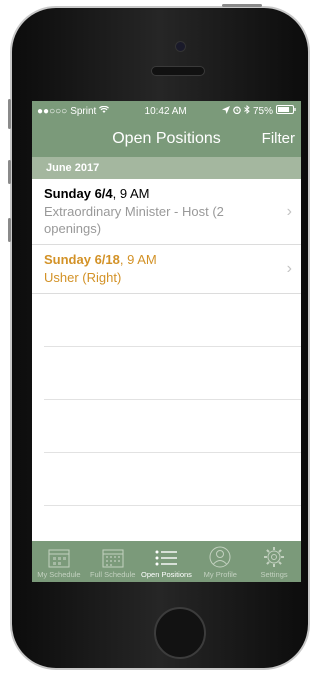 The image size is (324, 677). What do you see at coordinates (285, 111) in the screenshot?
I see `battery-icon` at bounding box center [285, 111].